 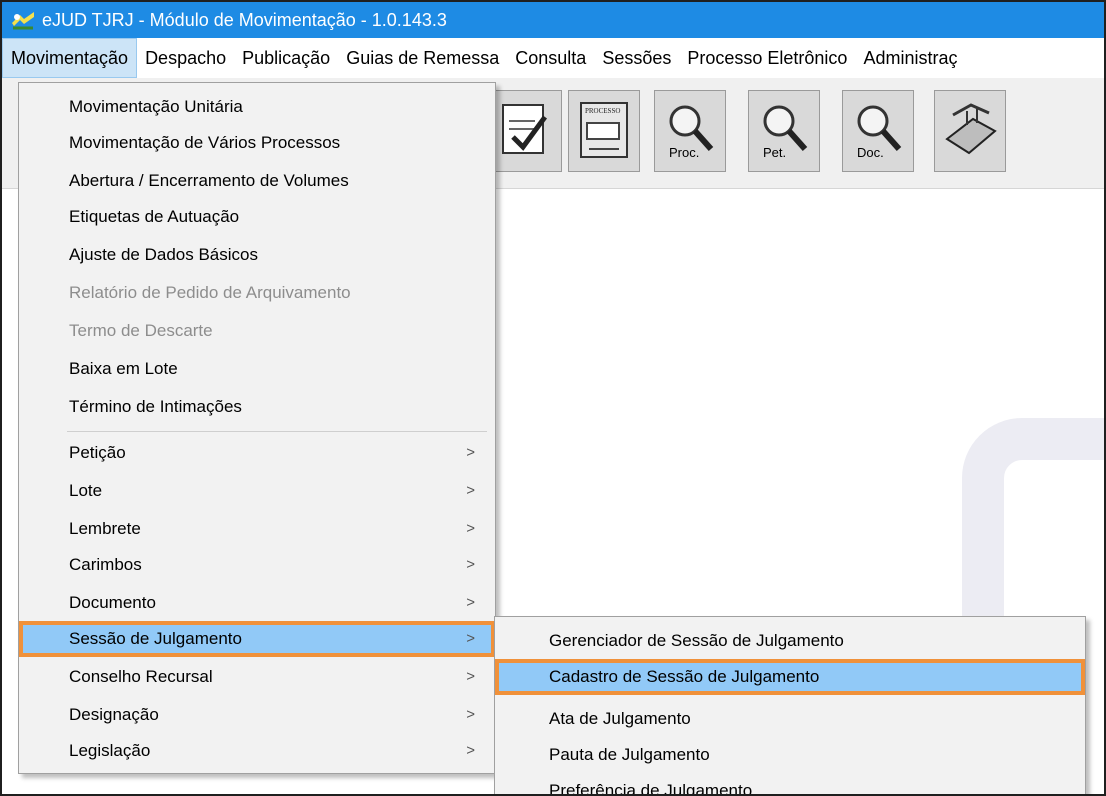 What do you see at coordinates (257, 331) in the screenshot?
I see `menu-item-termo-descarte: Termo de Descarte` at bounding box center [257, 331].